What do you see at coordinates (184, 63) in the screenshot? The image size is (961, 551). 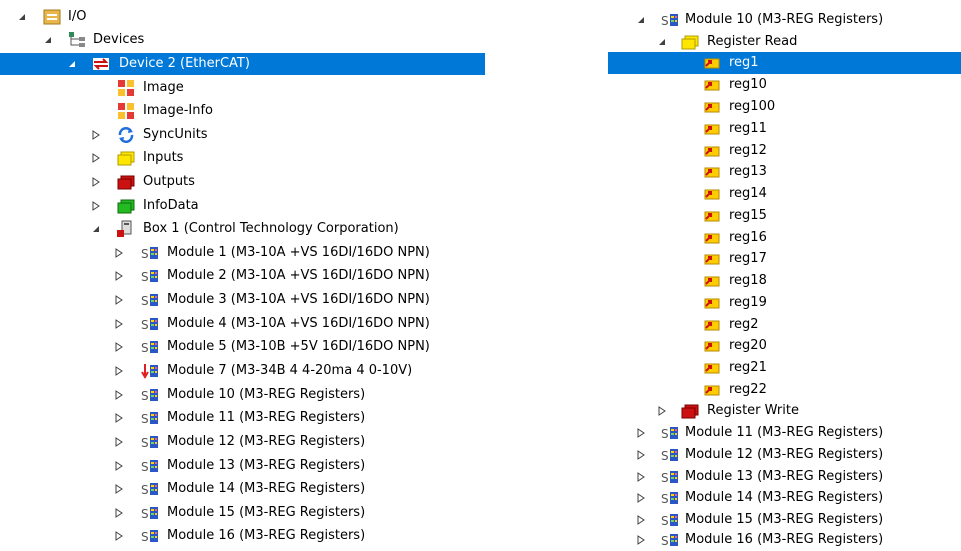 I see `tree-item-label: Device 2 (EtherCAT)` at bounding box center [184, 63].